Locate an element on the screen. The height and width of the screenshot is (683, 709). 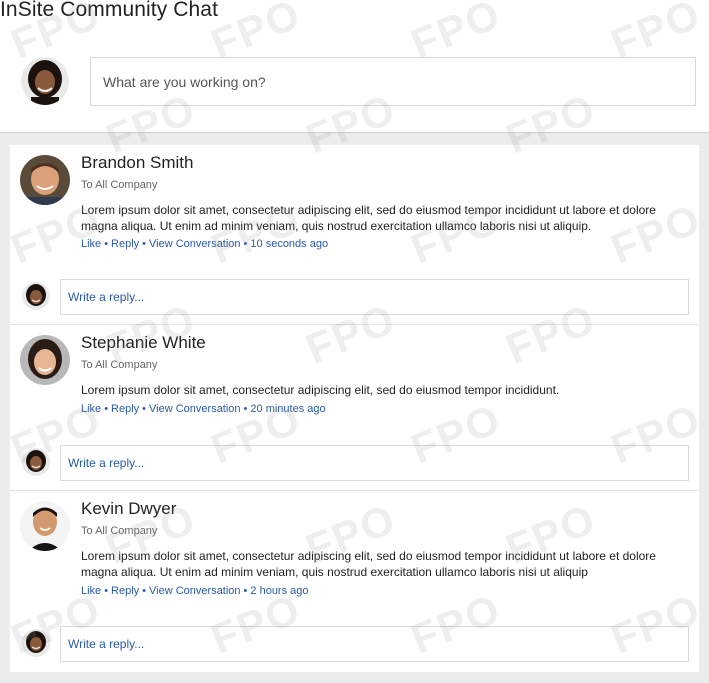
current-user-avatar is located at coordinates (45, 81).